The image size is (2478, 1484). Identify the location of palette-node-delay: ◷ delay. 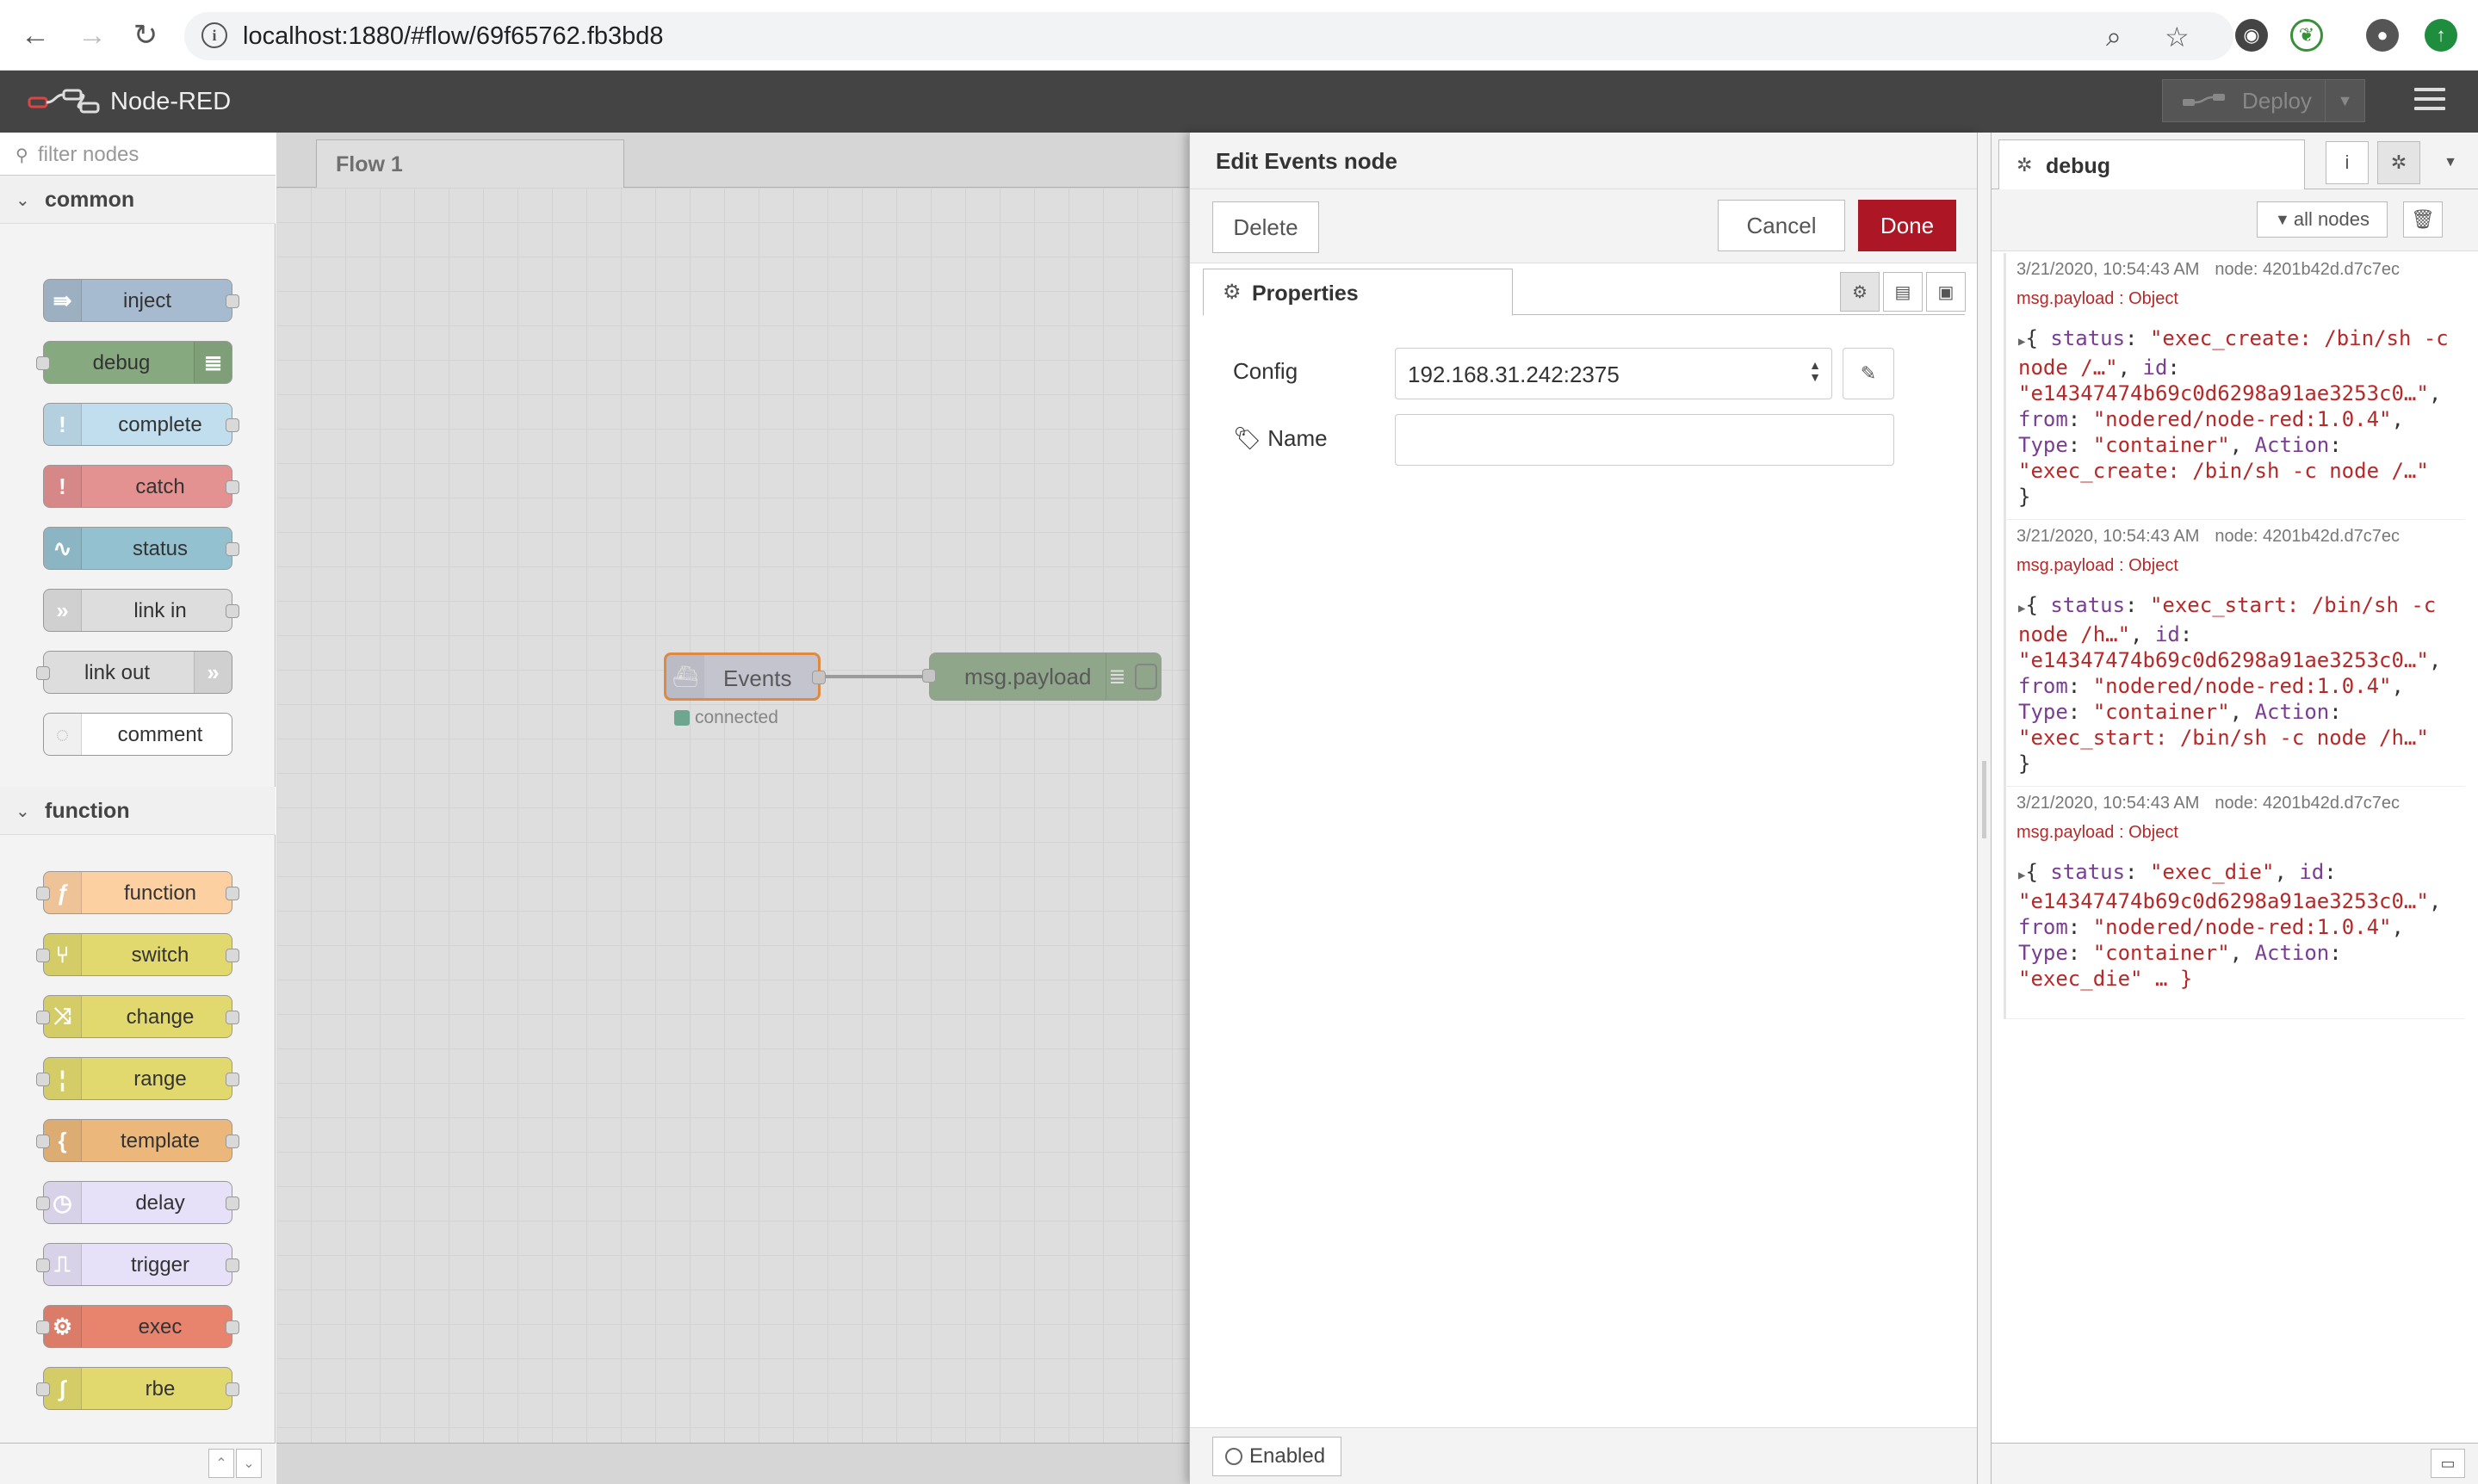
(137, 1202).